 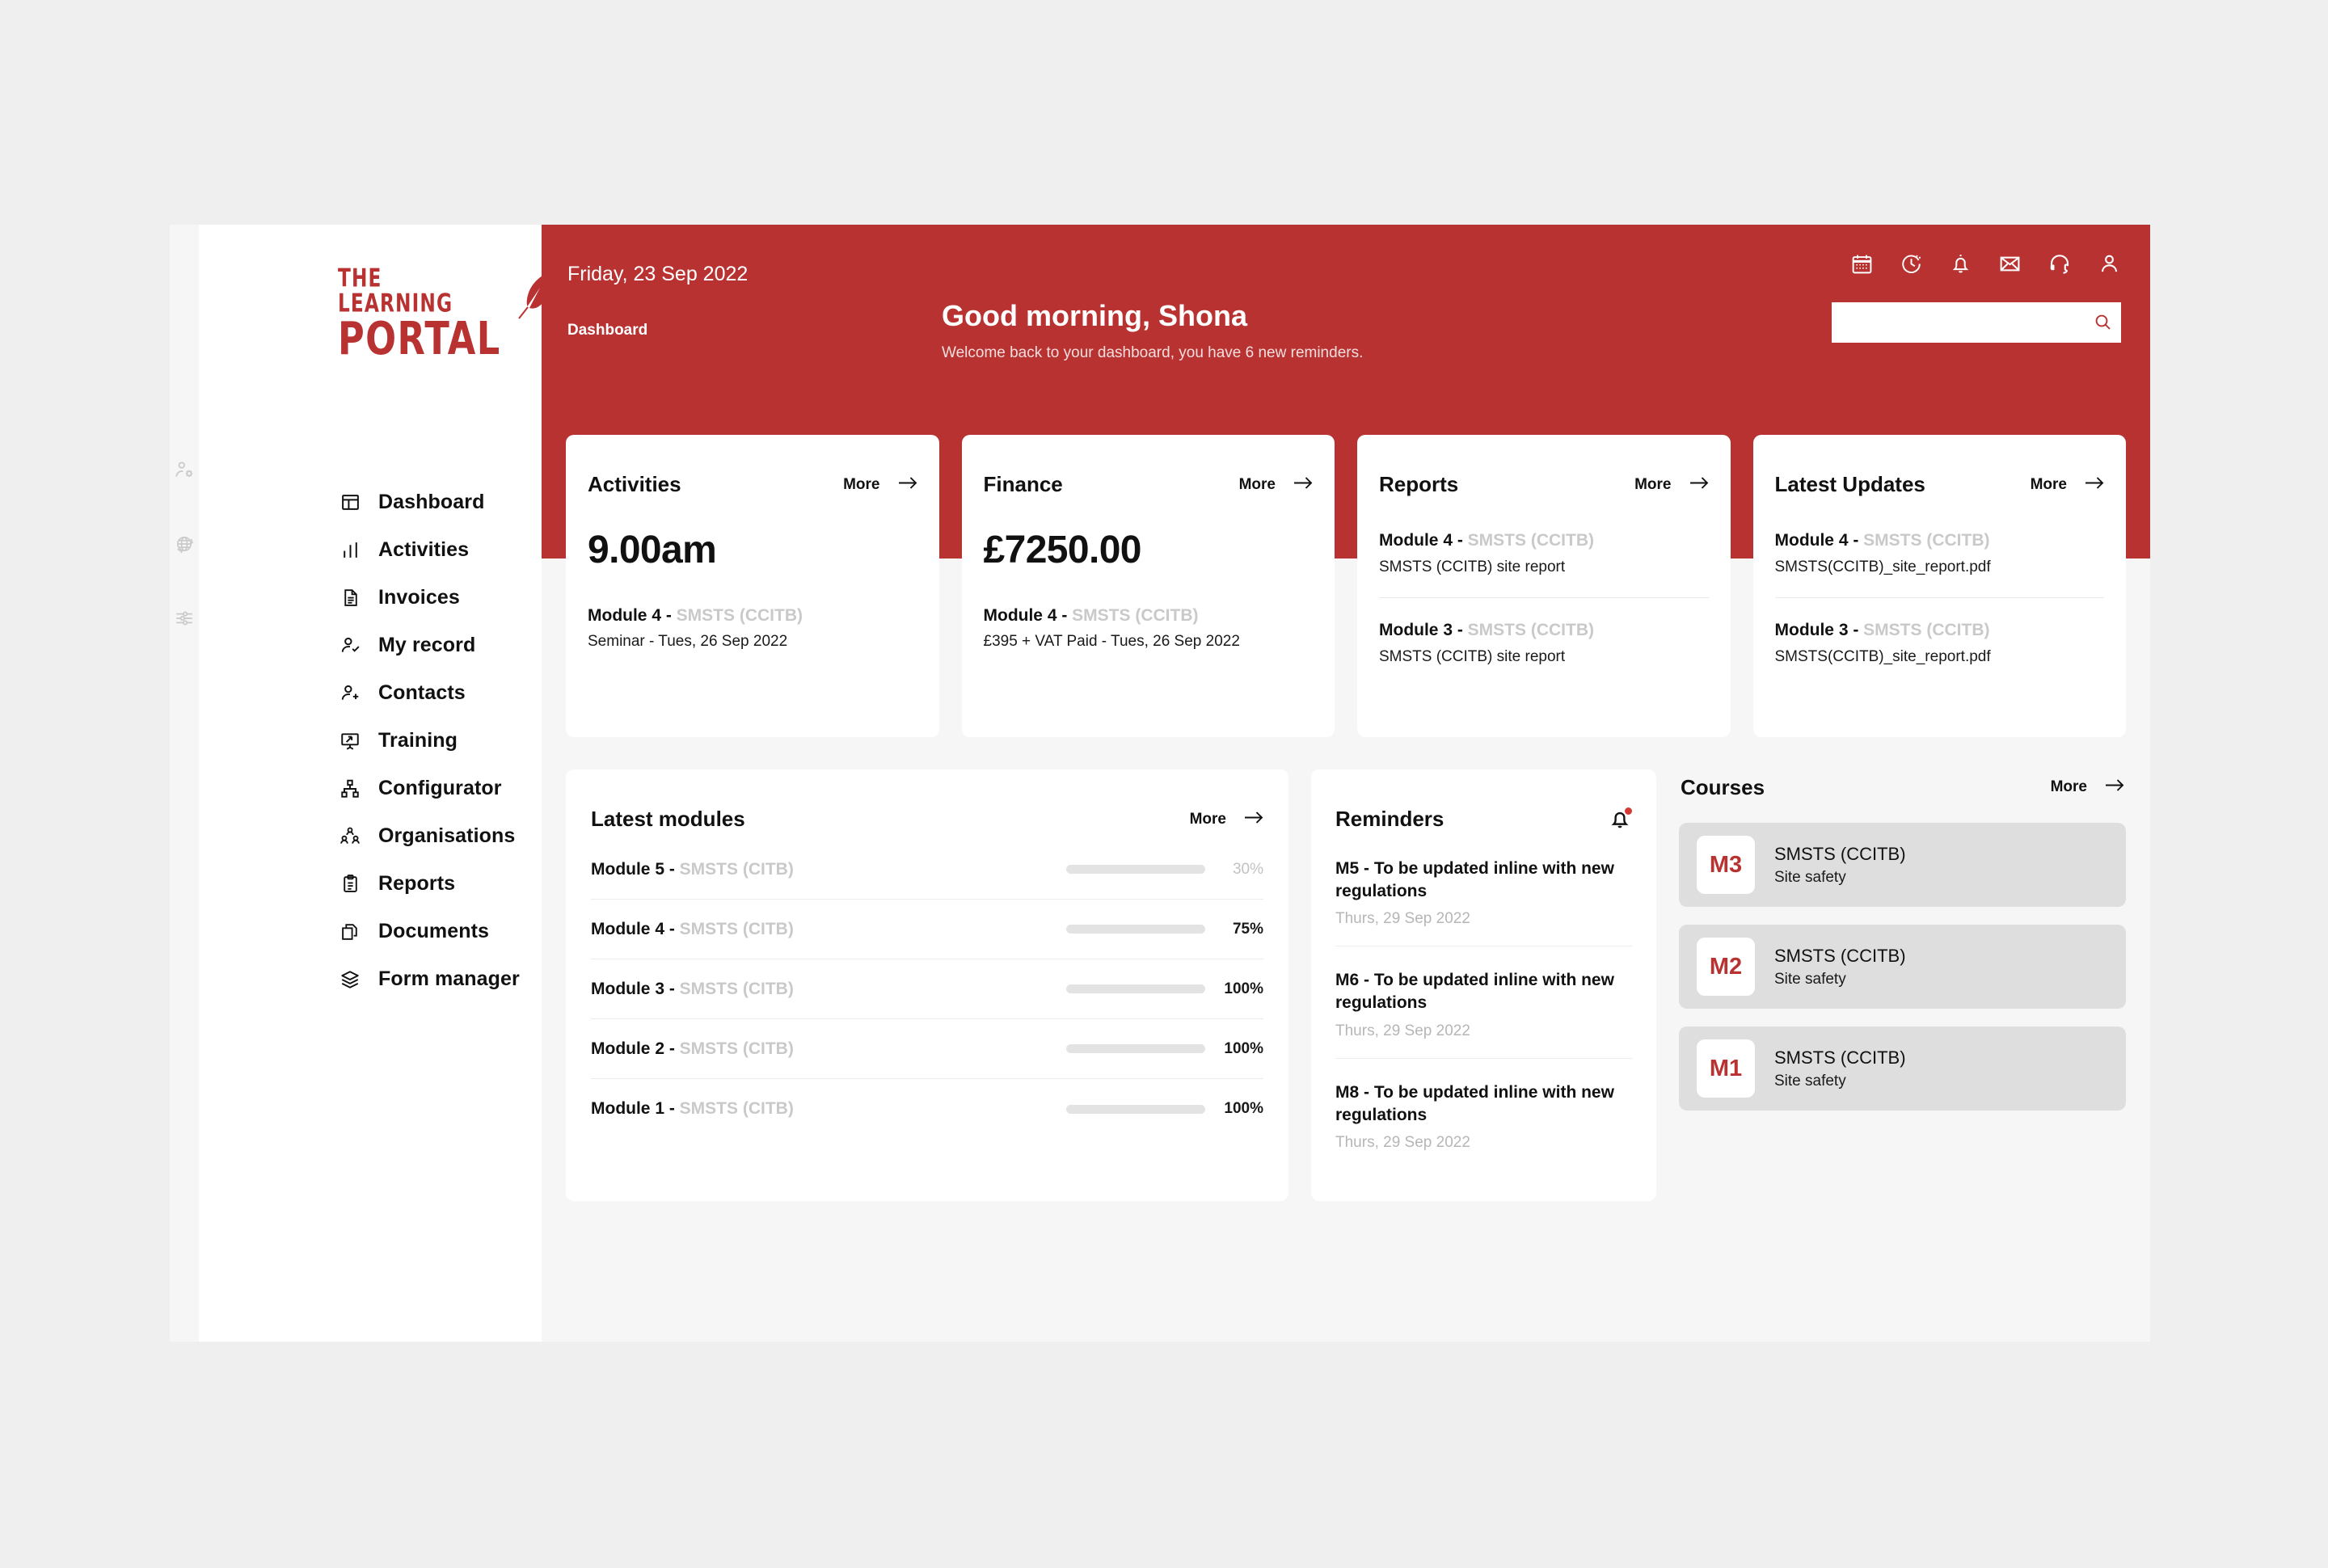 I want to click on presentation-icon, so click(x=350, y=741).